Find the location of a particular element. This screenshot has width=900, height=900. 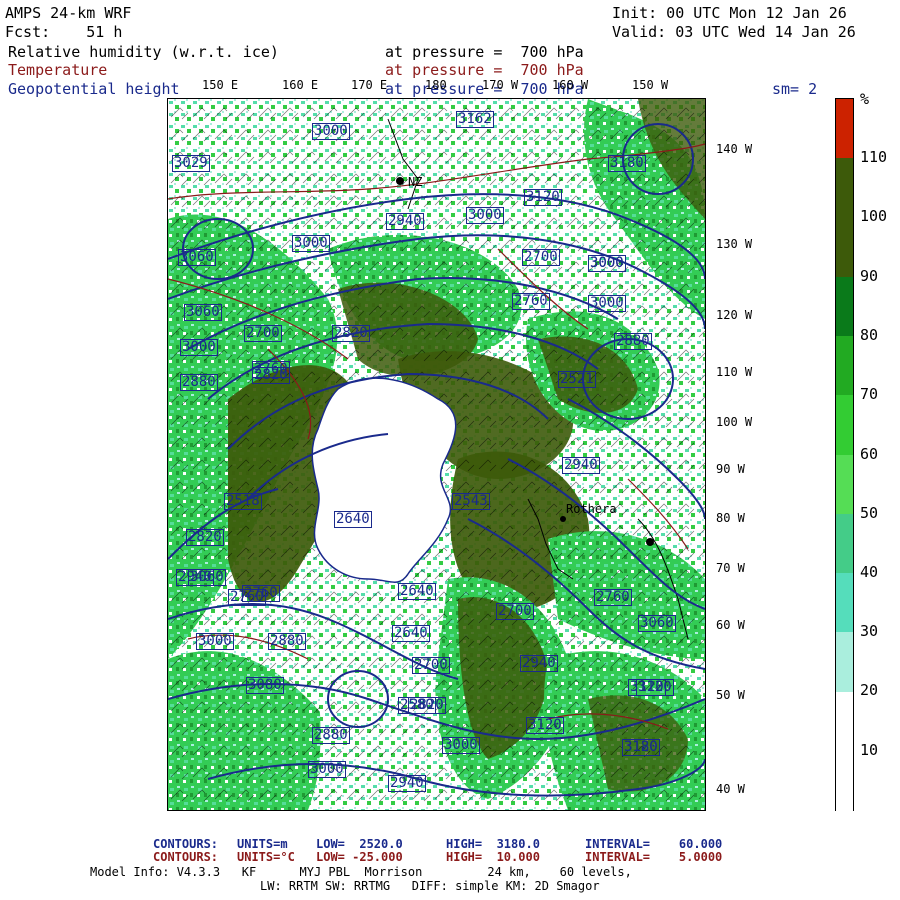

right-lon-label: 60 W is located at coordinates (730, 625).